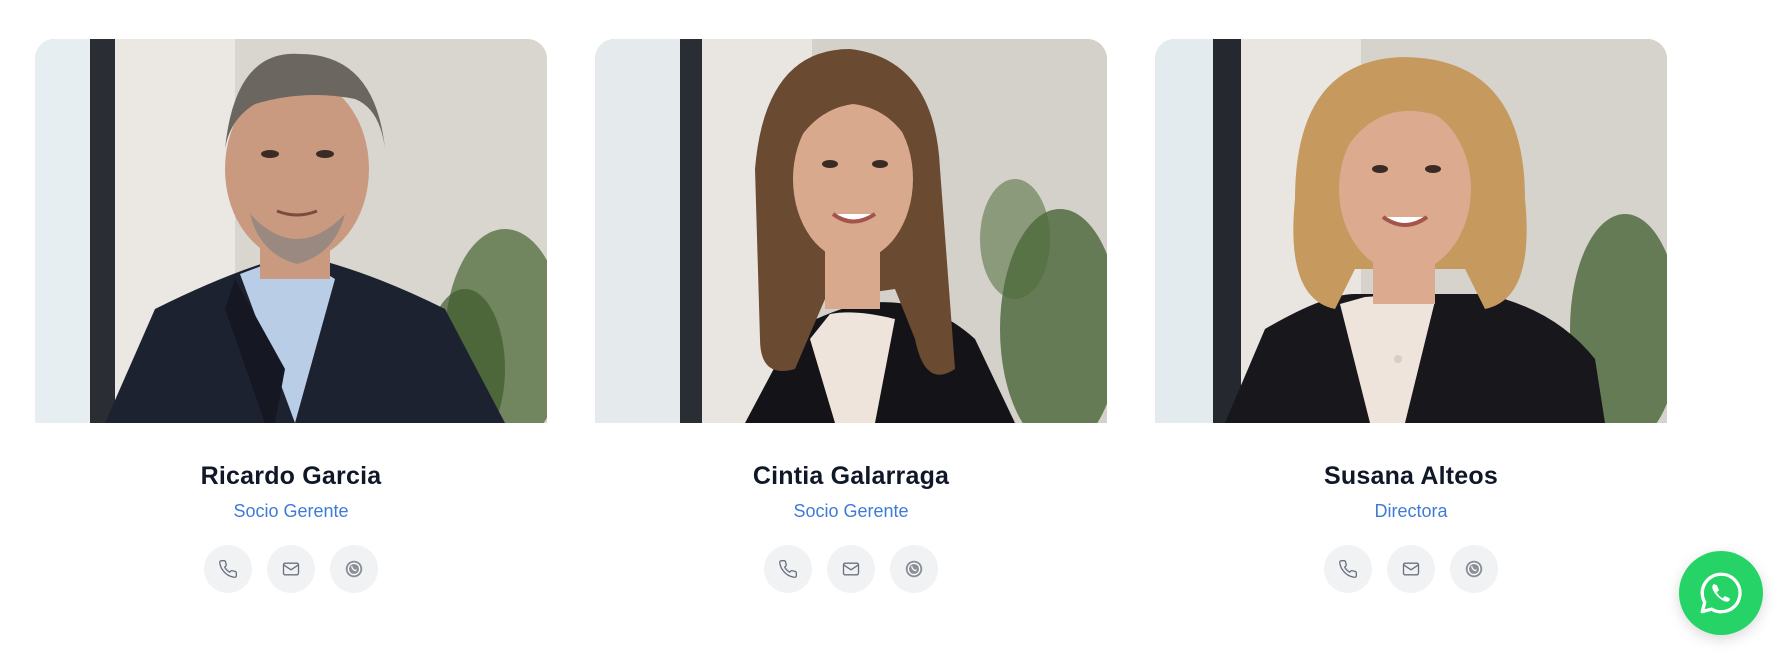 The image size is (1775, 659). Describe the element at coordinates (851, 476) in the screenshot. I see `member-name: Cintia Galarraga` at that location.